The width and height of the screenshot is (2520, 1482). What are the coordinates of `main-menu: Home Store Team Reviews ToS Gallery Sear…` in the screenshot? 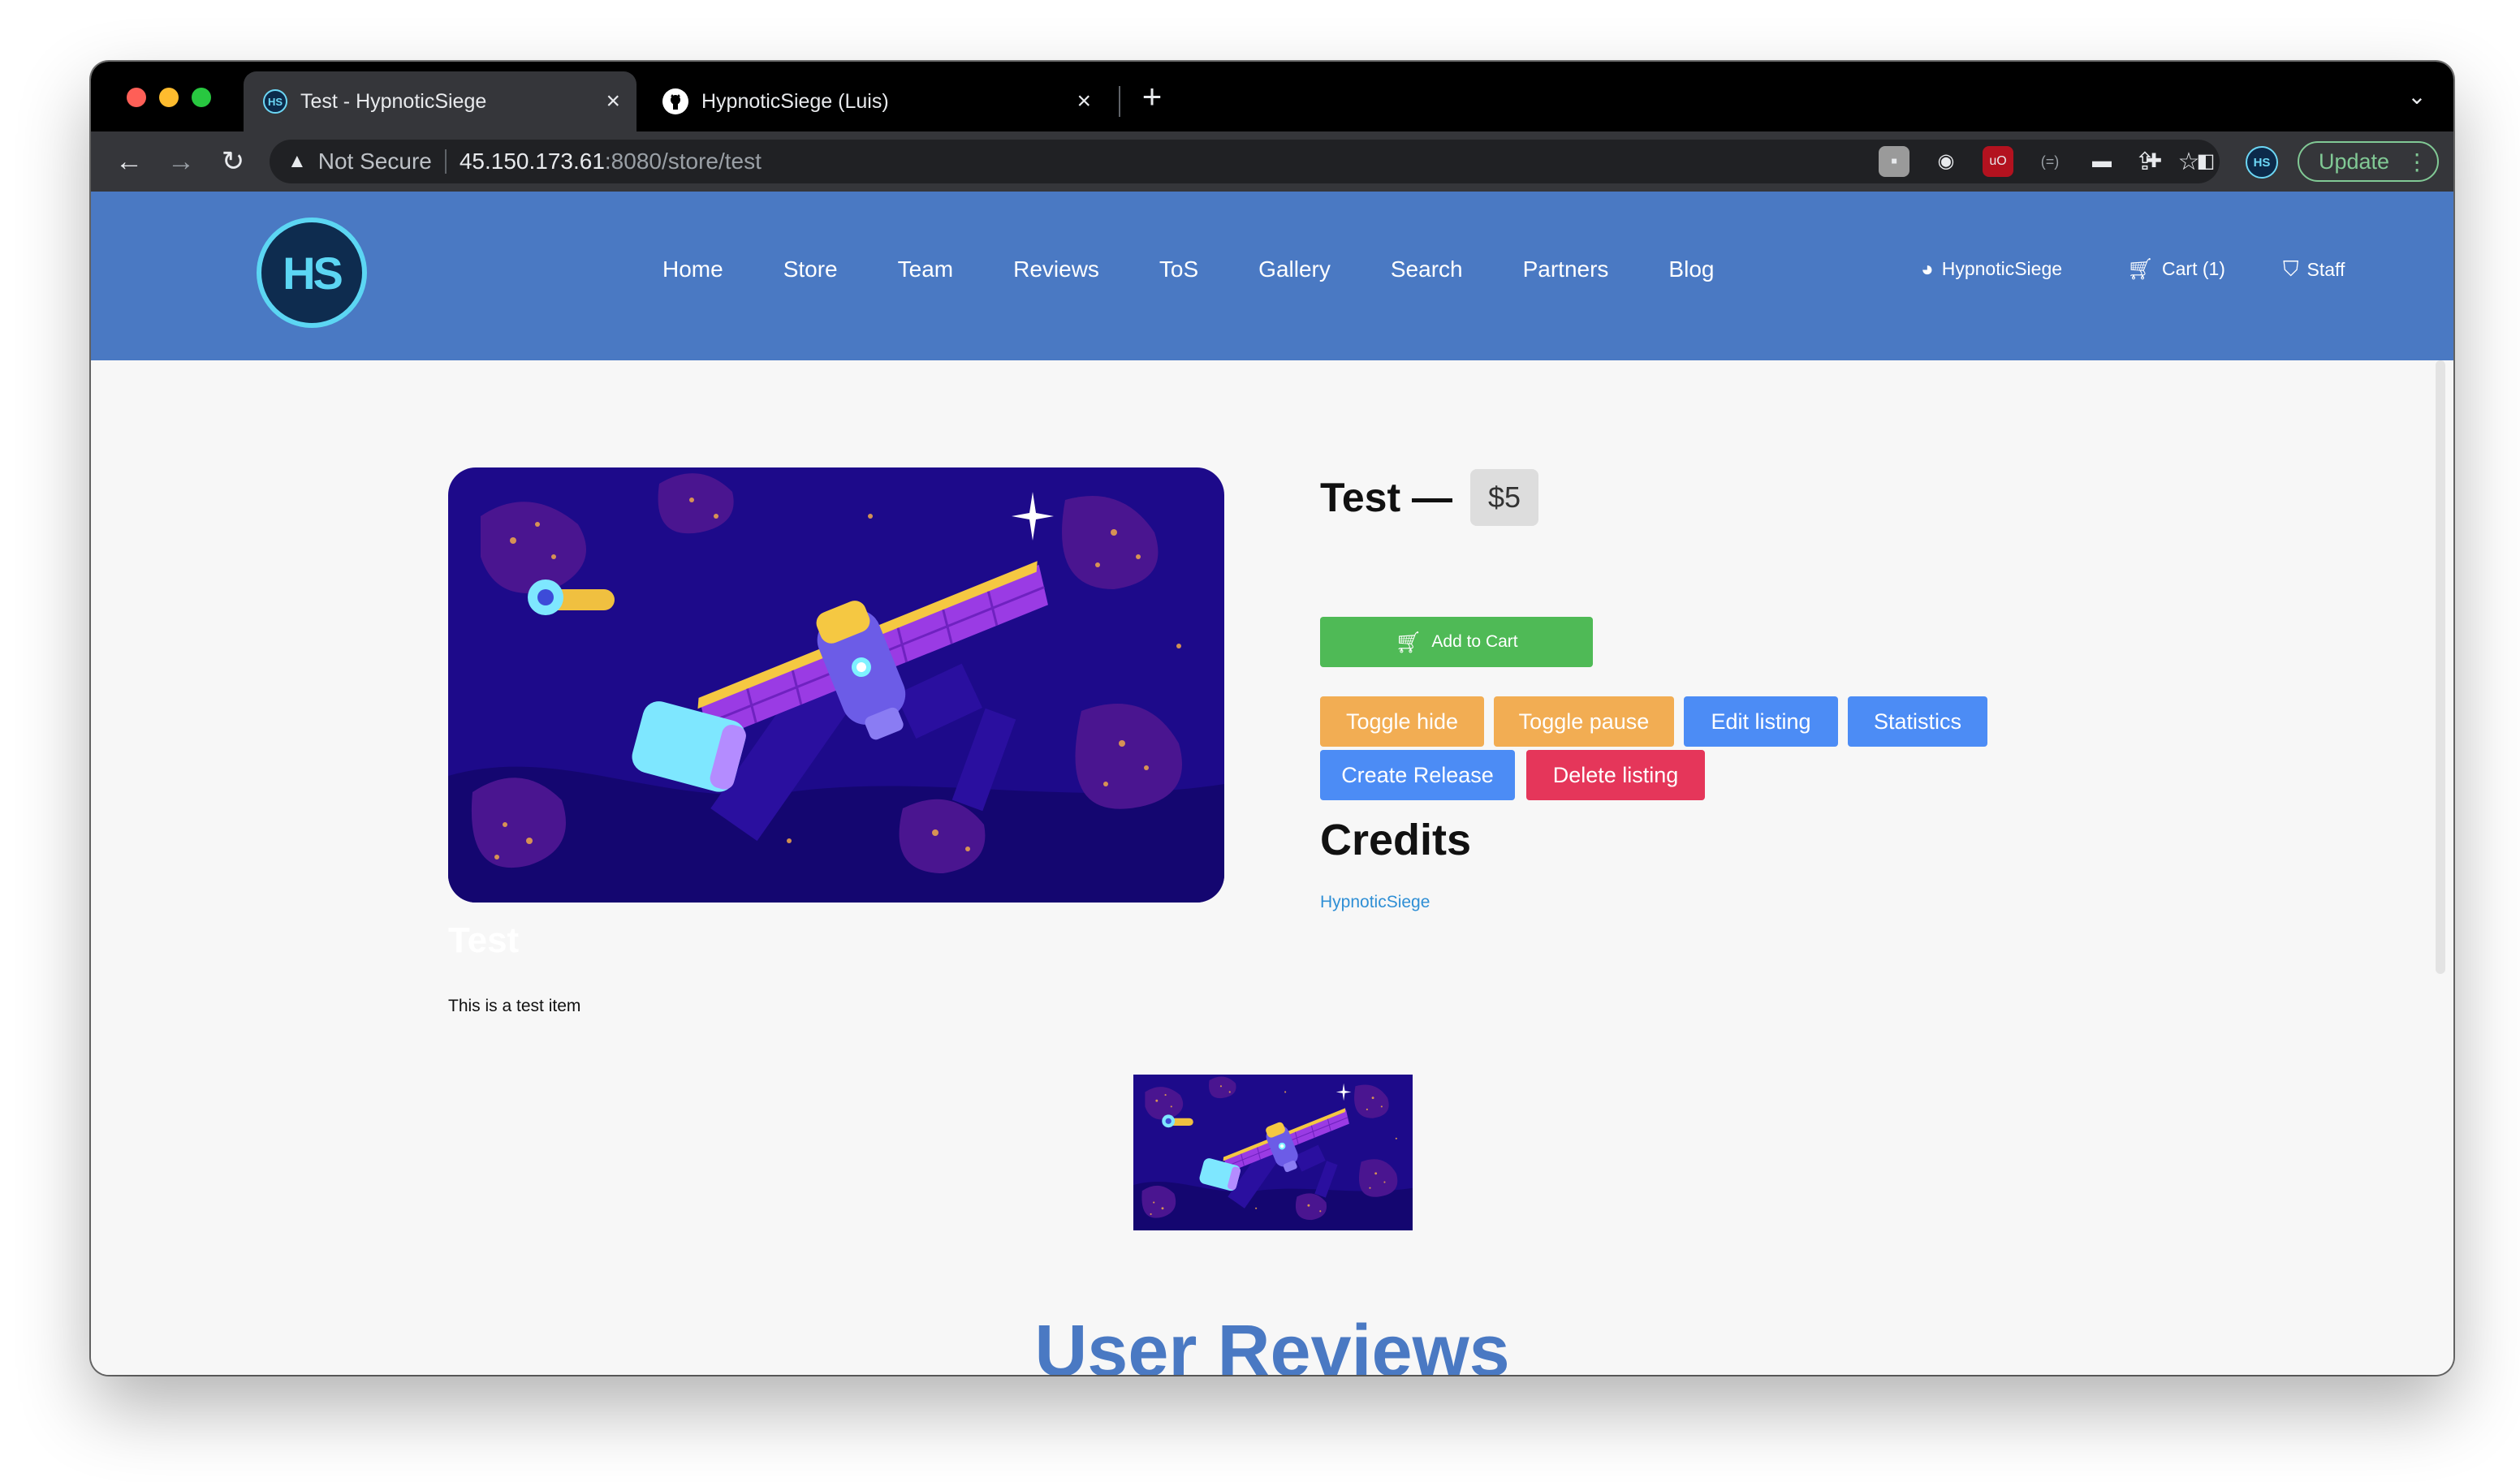 It's located at (1218, 269).